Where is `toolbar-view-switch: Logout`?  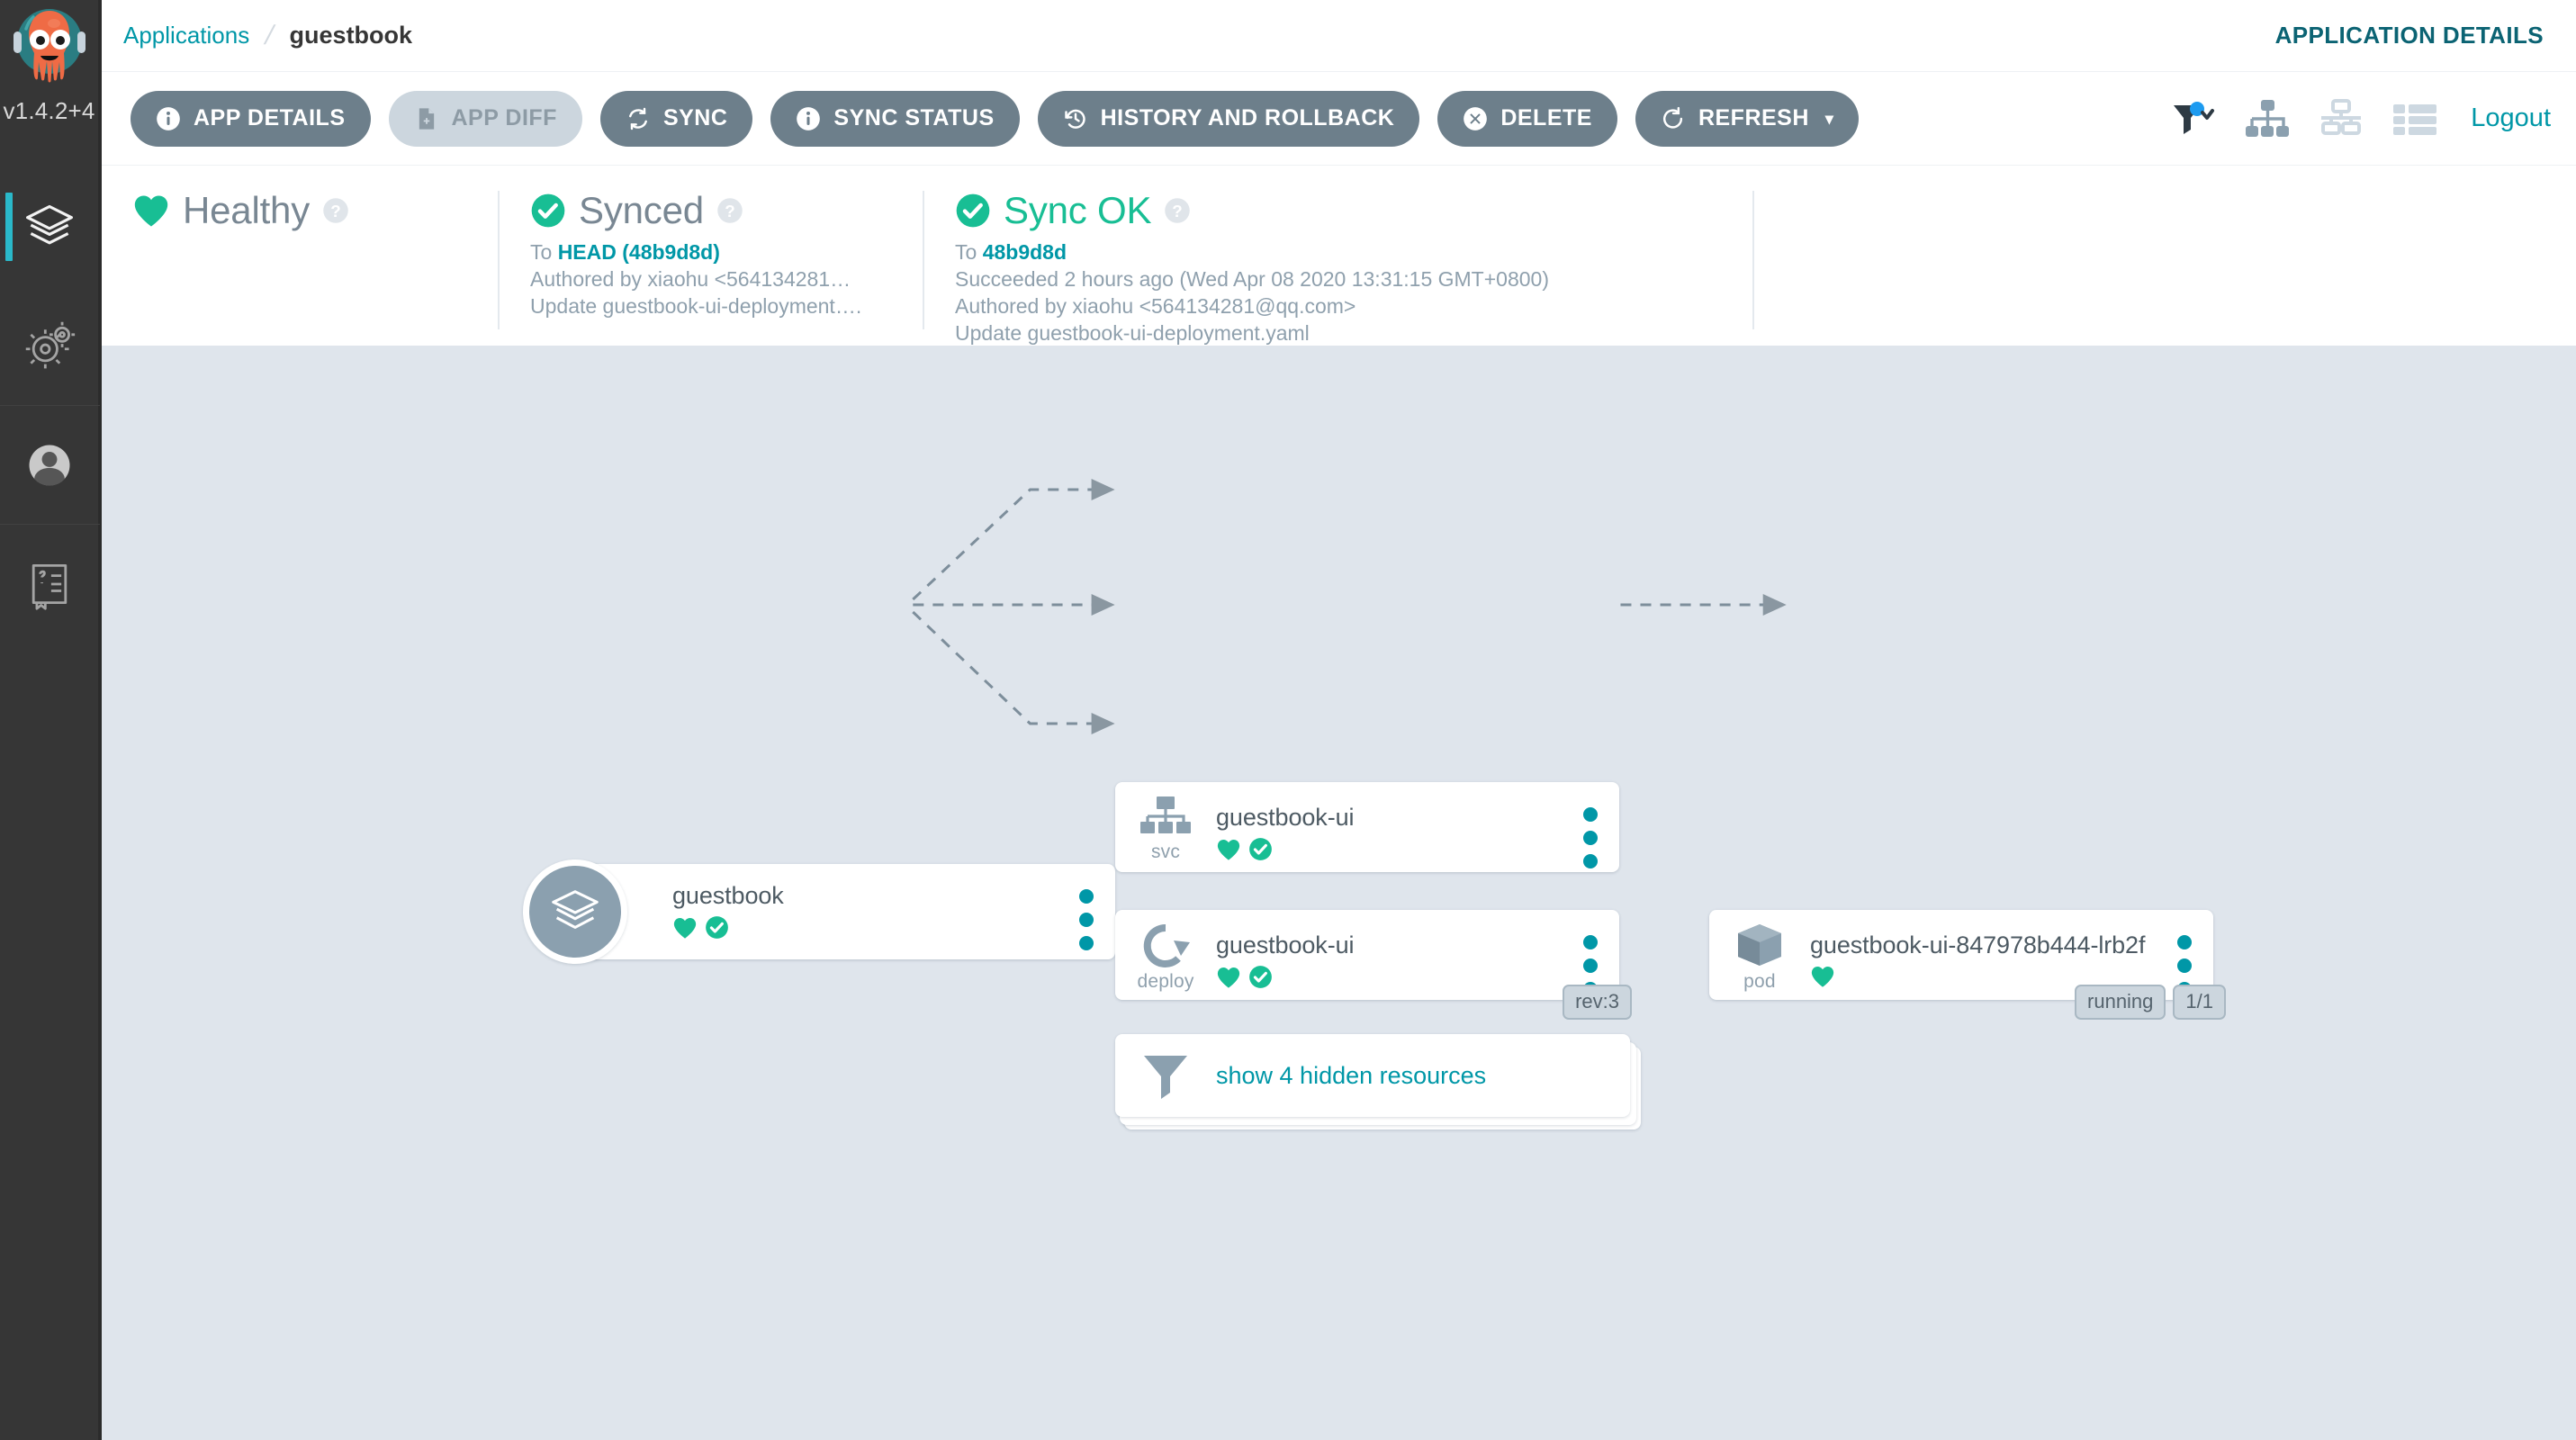 toolbar-view-switch: Logout is located at coordinates (2359, 119).